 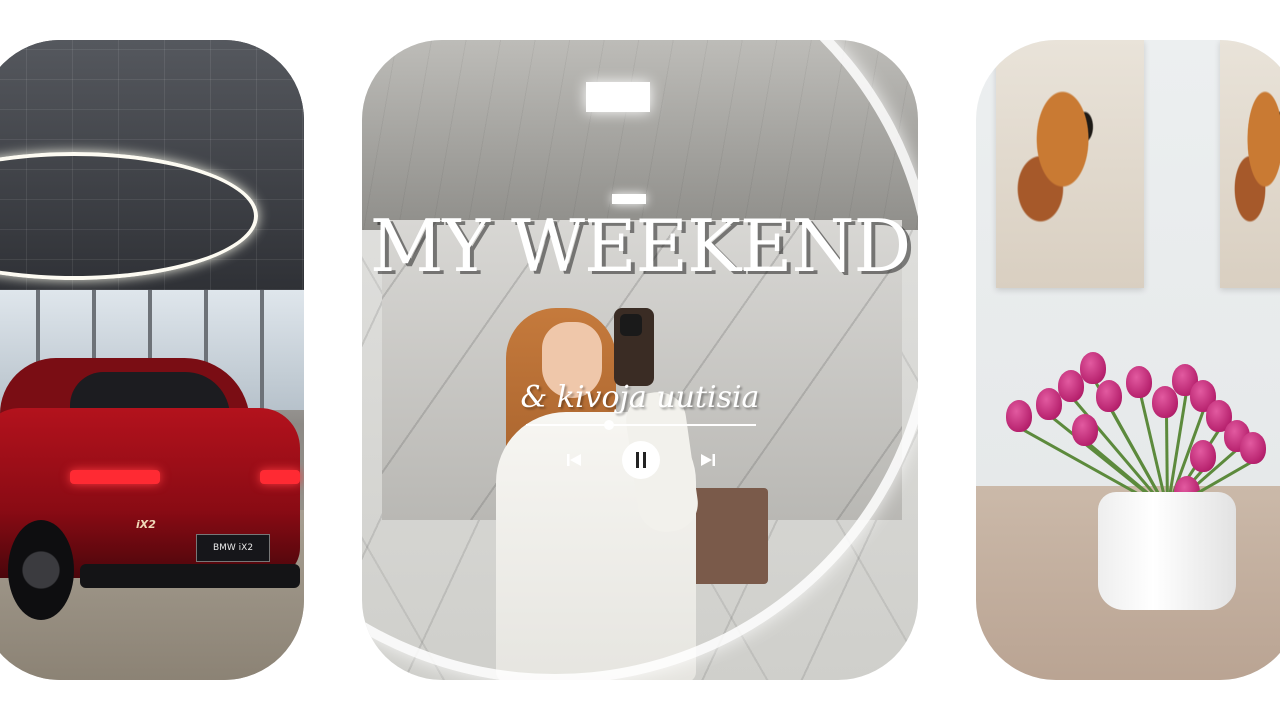 What do you see at coordinates (708, 460) in the screenshot?
I see `skip-next-icon` at bounding box center [708, 460].